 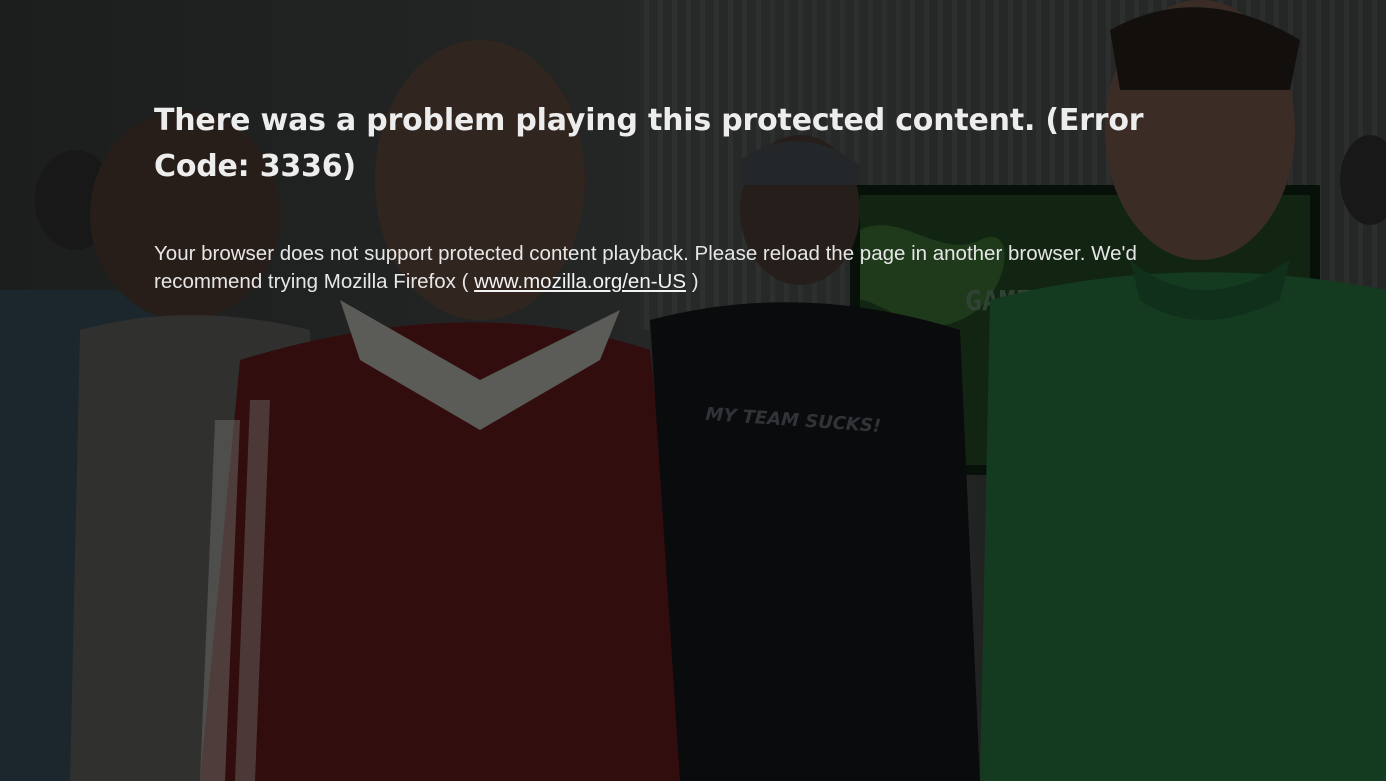 What do you see at coordinates (580, 281) in the screenshot?
I see `firefox-link: www.mozilla.org/en-US` at bounding box center [580, 281].